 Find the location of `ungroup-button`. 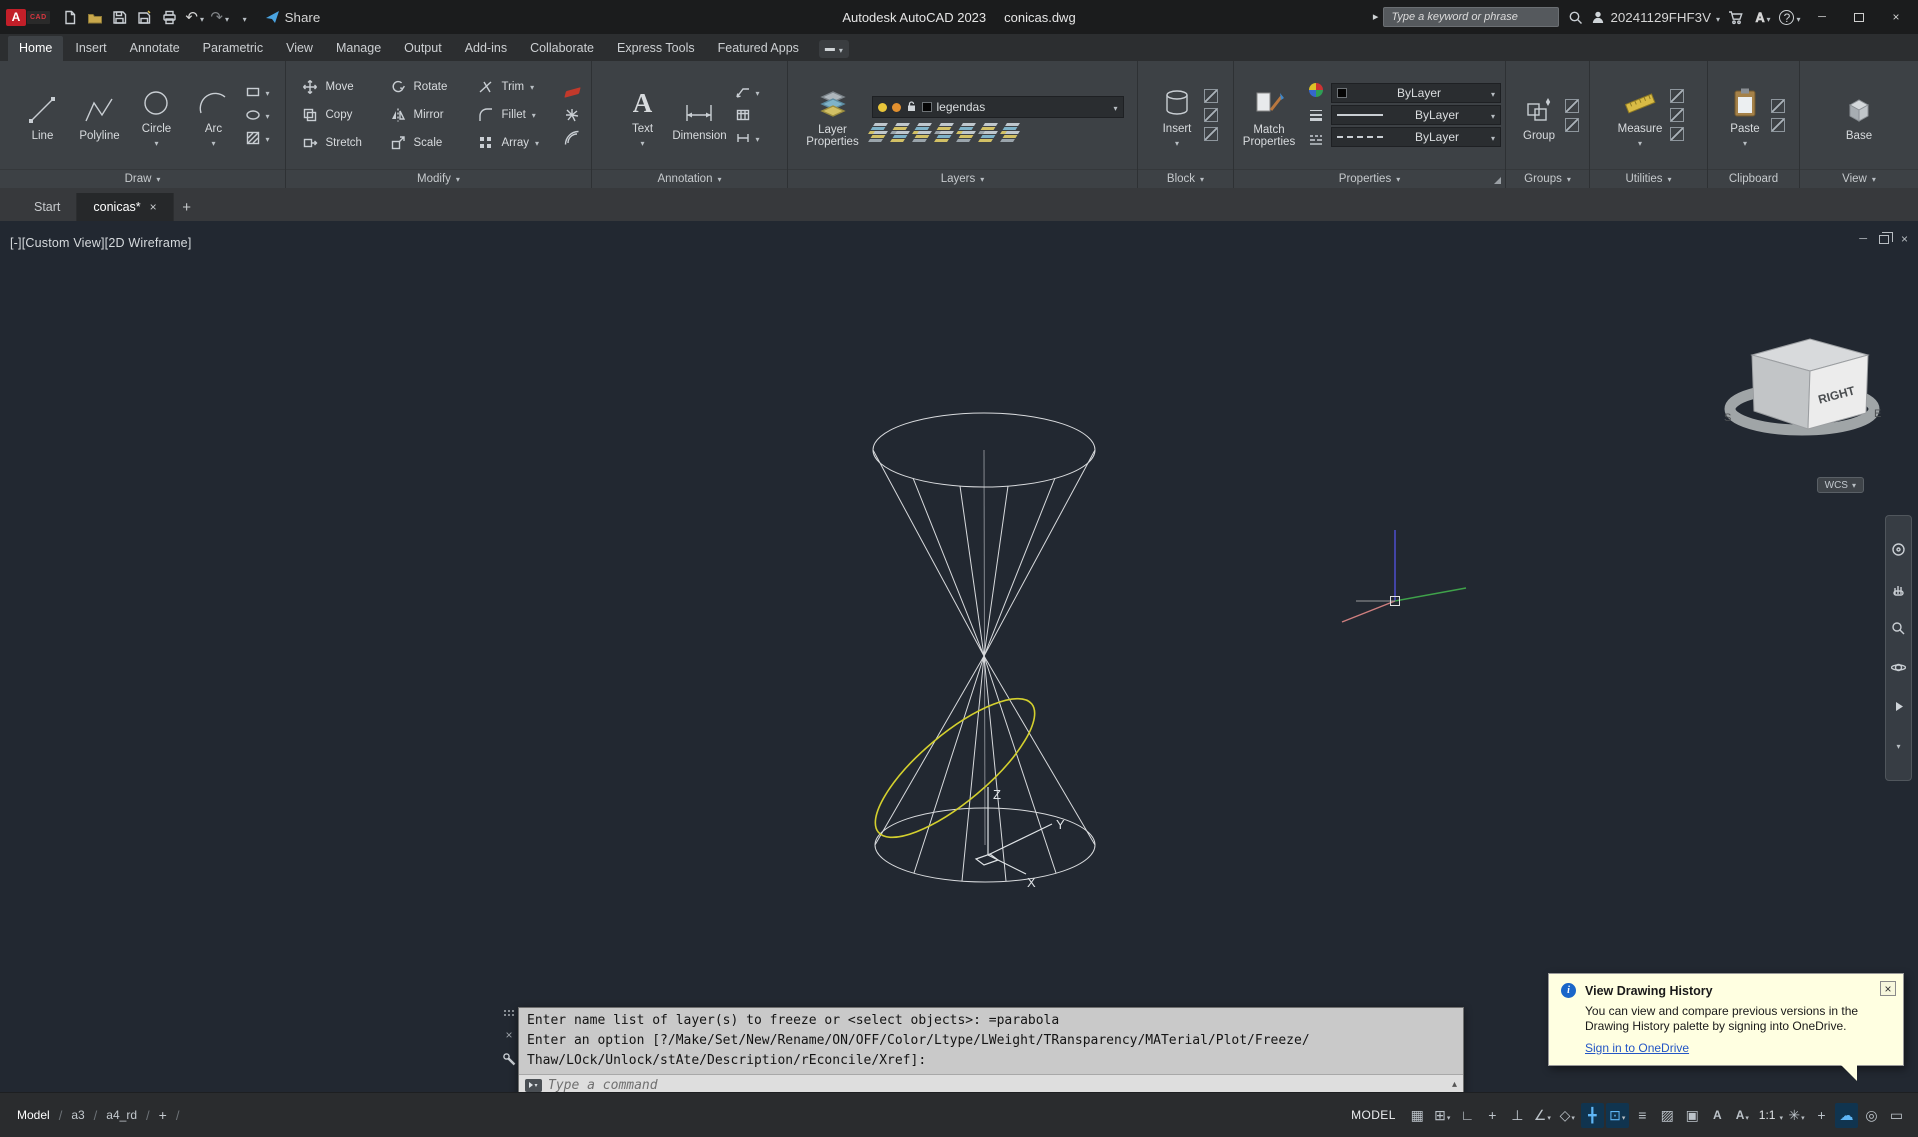

ungroup-button is located at coordinates (1572, 105).